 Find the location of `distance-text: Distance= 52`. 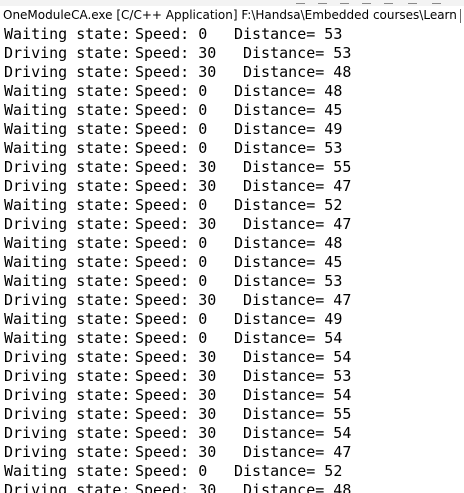

distance-text: Distance= 52 is located at coordinates (288, 471).